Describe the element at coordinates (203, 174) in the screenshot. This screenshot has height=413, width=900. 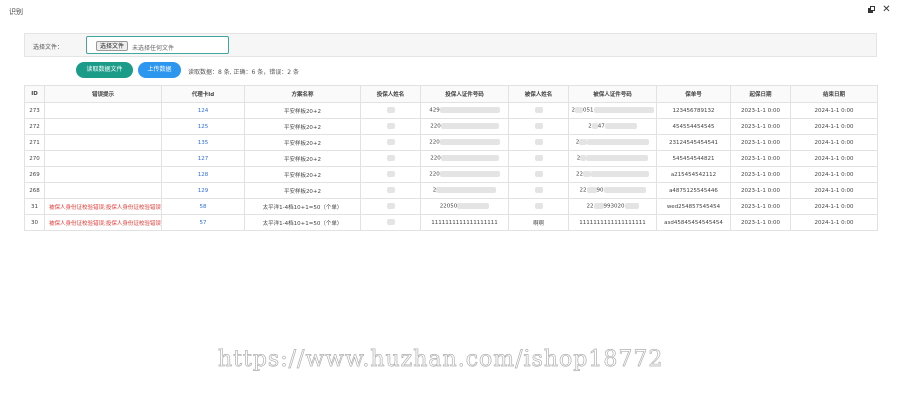
I see `cell-card-id: 128` at that location.